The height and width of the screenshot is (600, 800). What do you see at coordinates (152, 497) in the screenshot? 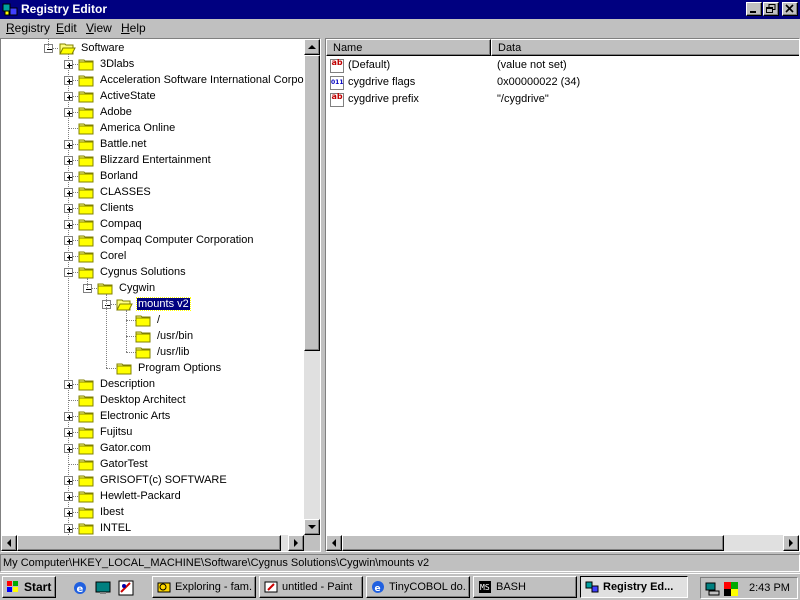
I see `tree-item: Hewlett-Packard` at bounding box center [152, 497].